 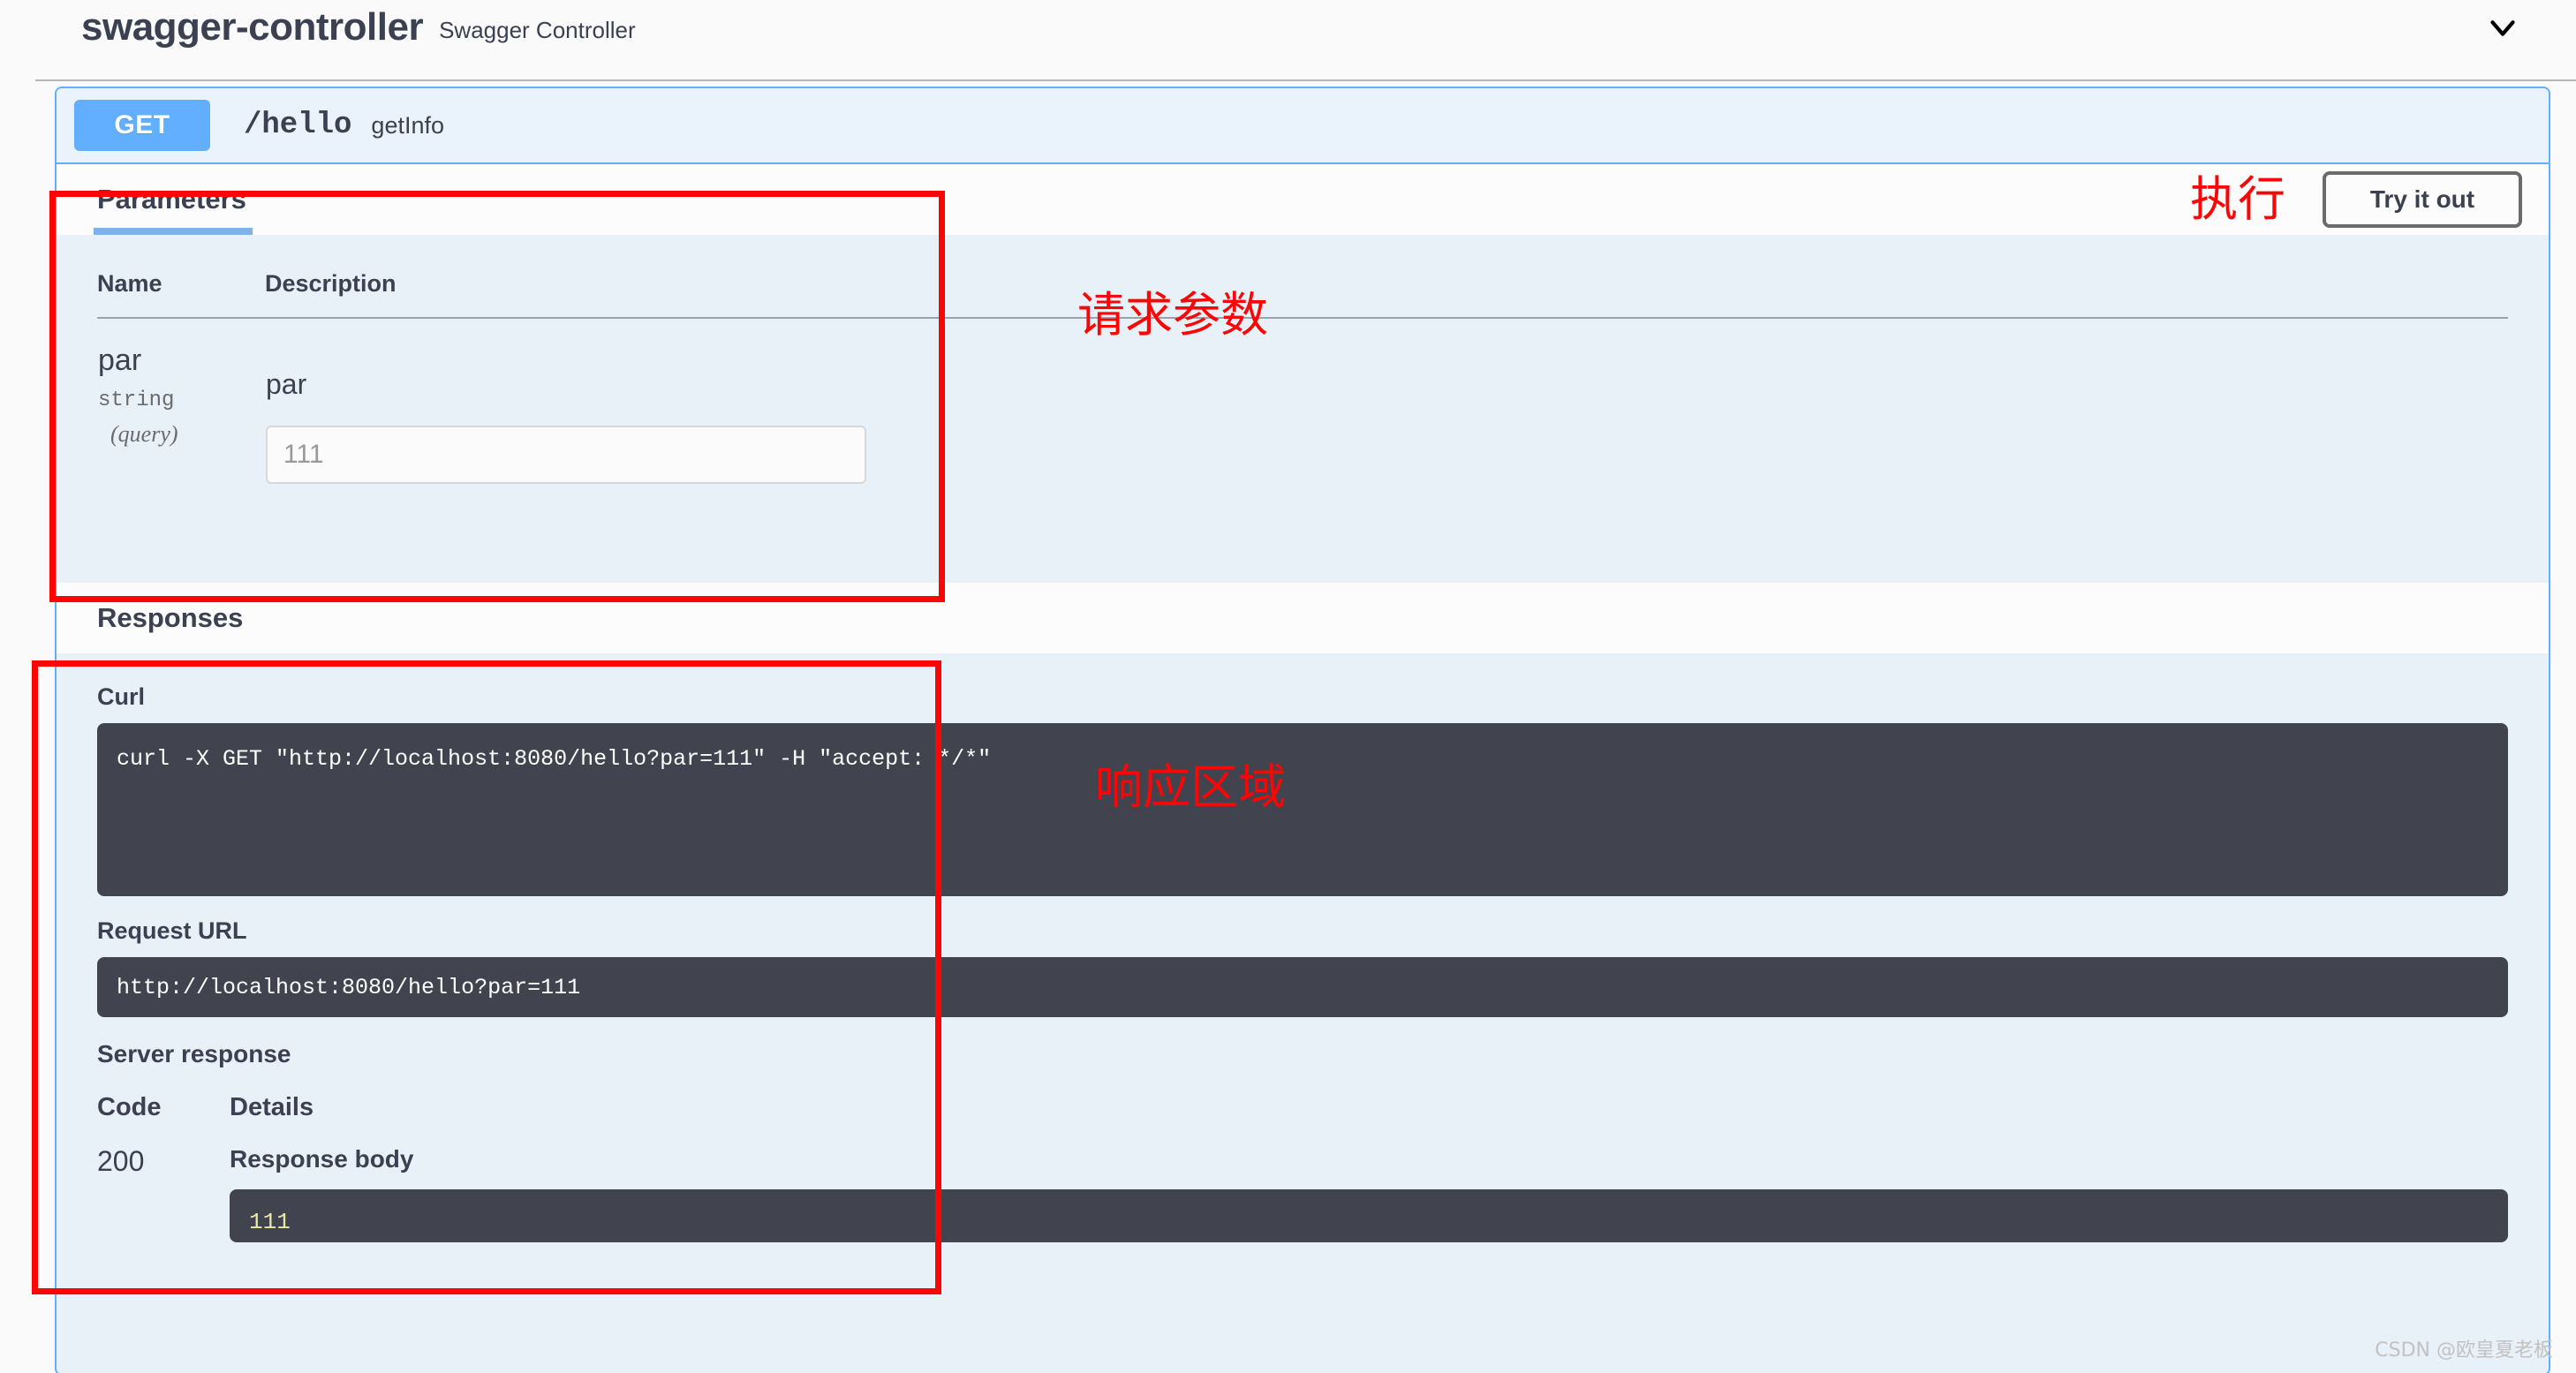 What do you see at coordinates (538, 30) in the screenshot?
I see `tag-description: Swagger Controller` at bounding box center [538, 30].